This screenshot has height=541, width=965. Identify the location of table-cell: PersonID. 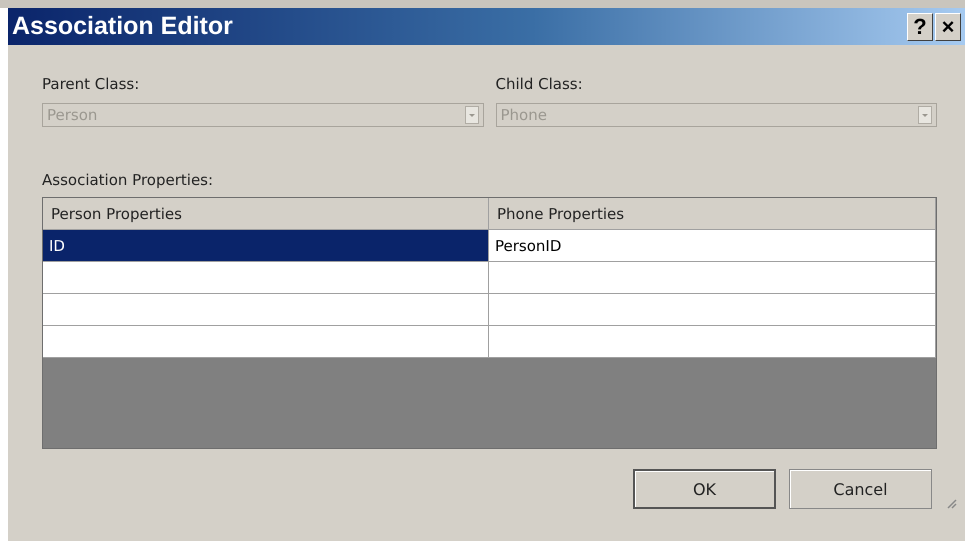
(712, 246).